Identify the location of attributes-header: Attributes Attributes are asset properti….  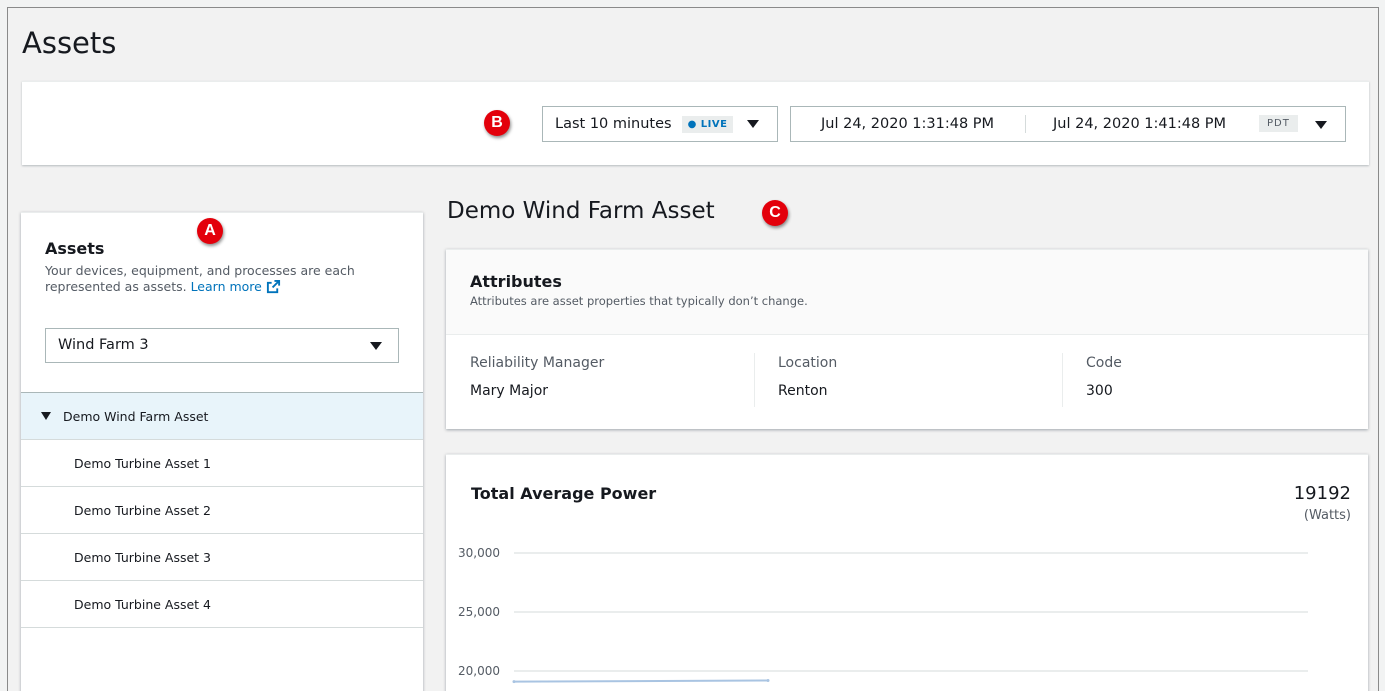
(907, 292).